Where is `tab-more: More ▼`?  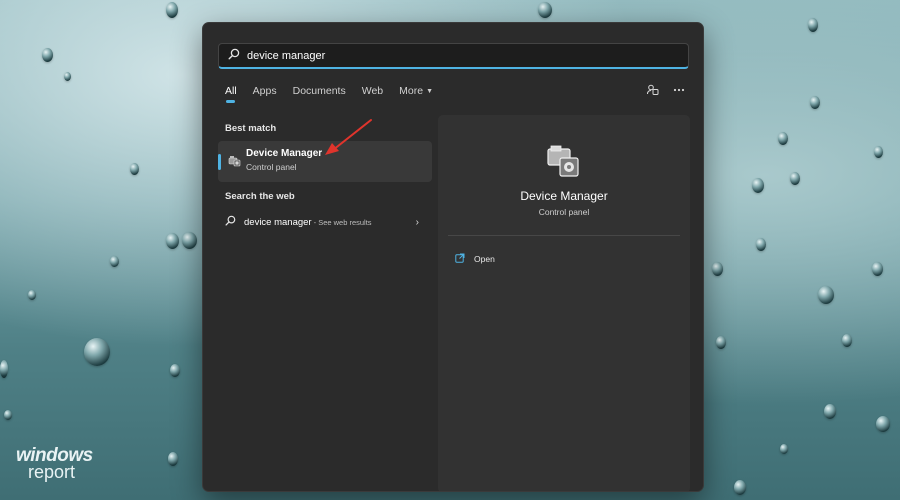
tab-more: More ▼ is located at coordinates (416, 94).